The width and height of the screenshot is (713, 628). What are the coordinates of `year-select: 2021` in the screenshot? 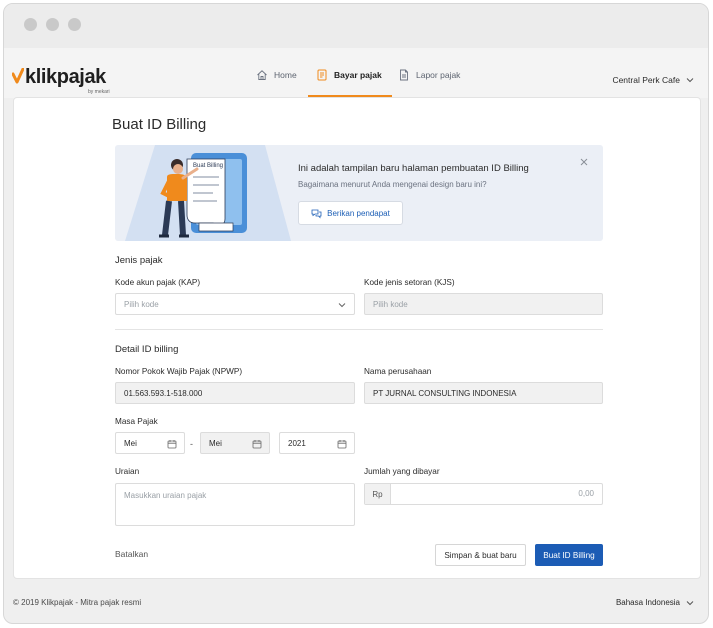 It's located at (317, 443).